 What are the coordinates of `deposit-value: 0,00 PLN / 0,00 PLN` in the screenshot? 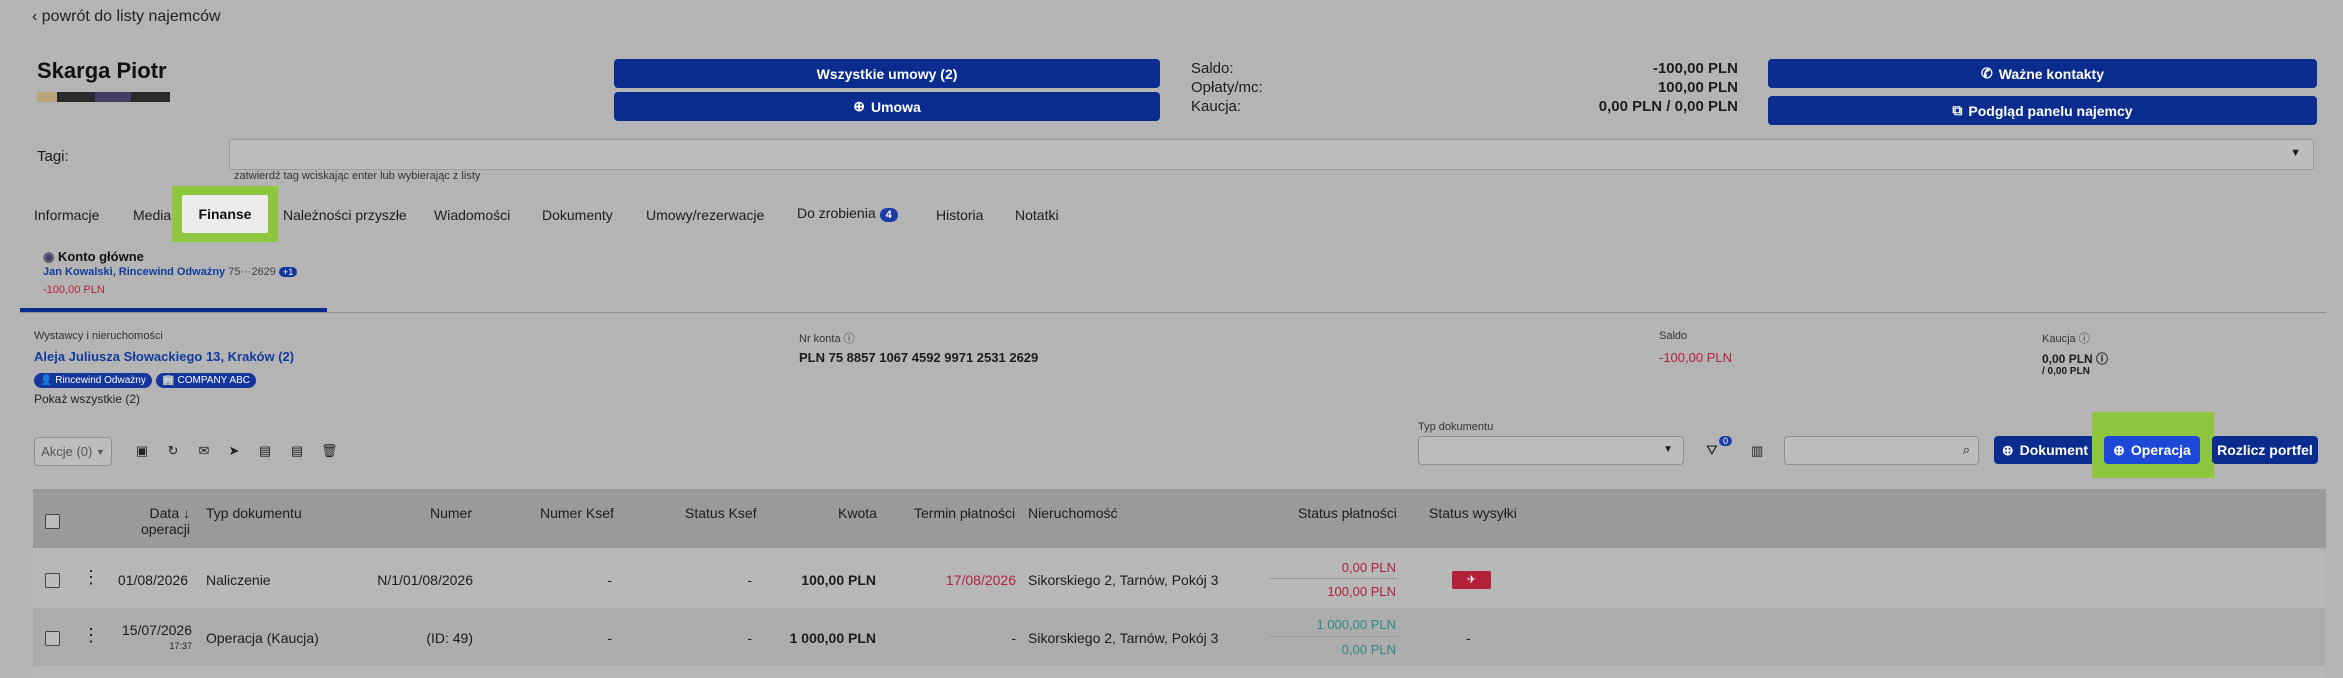 It's located at (1668, 106).